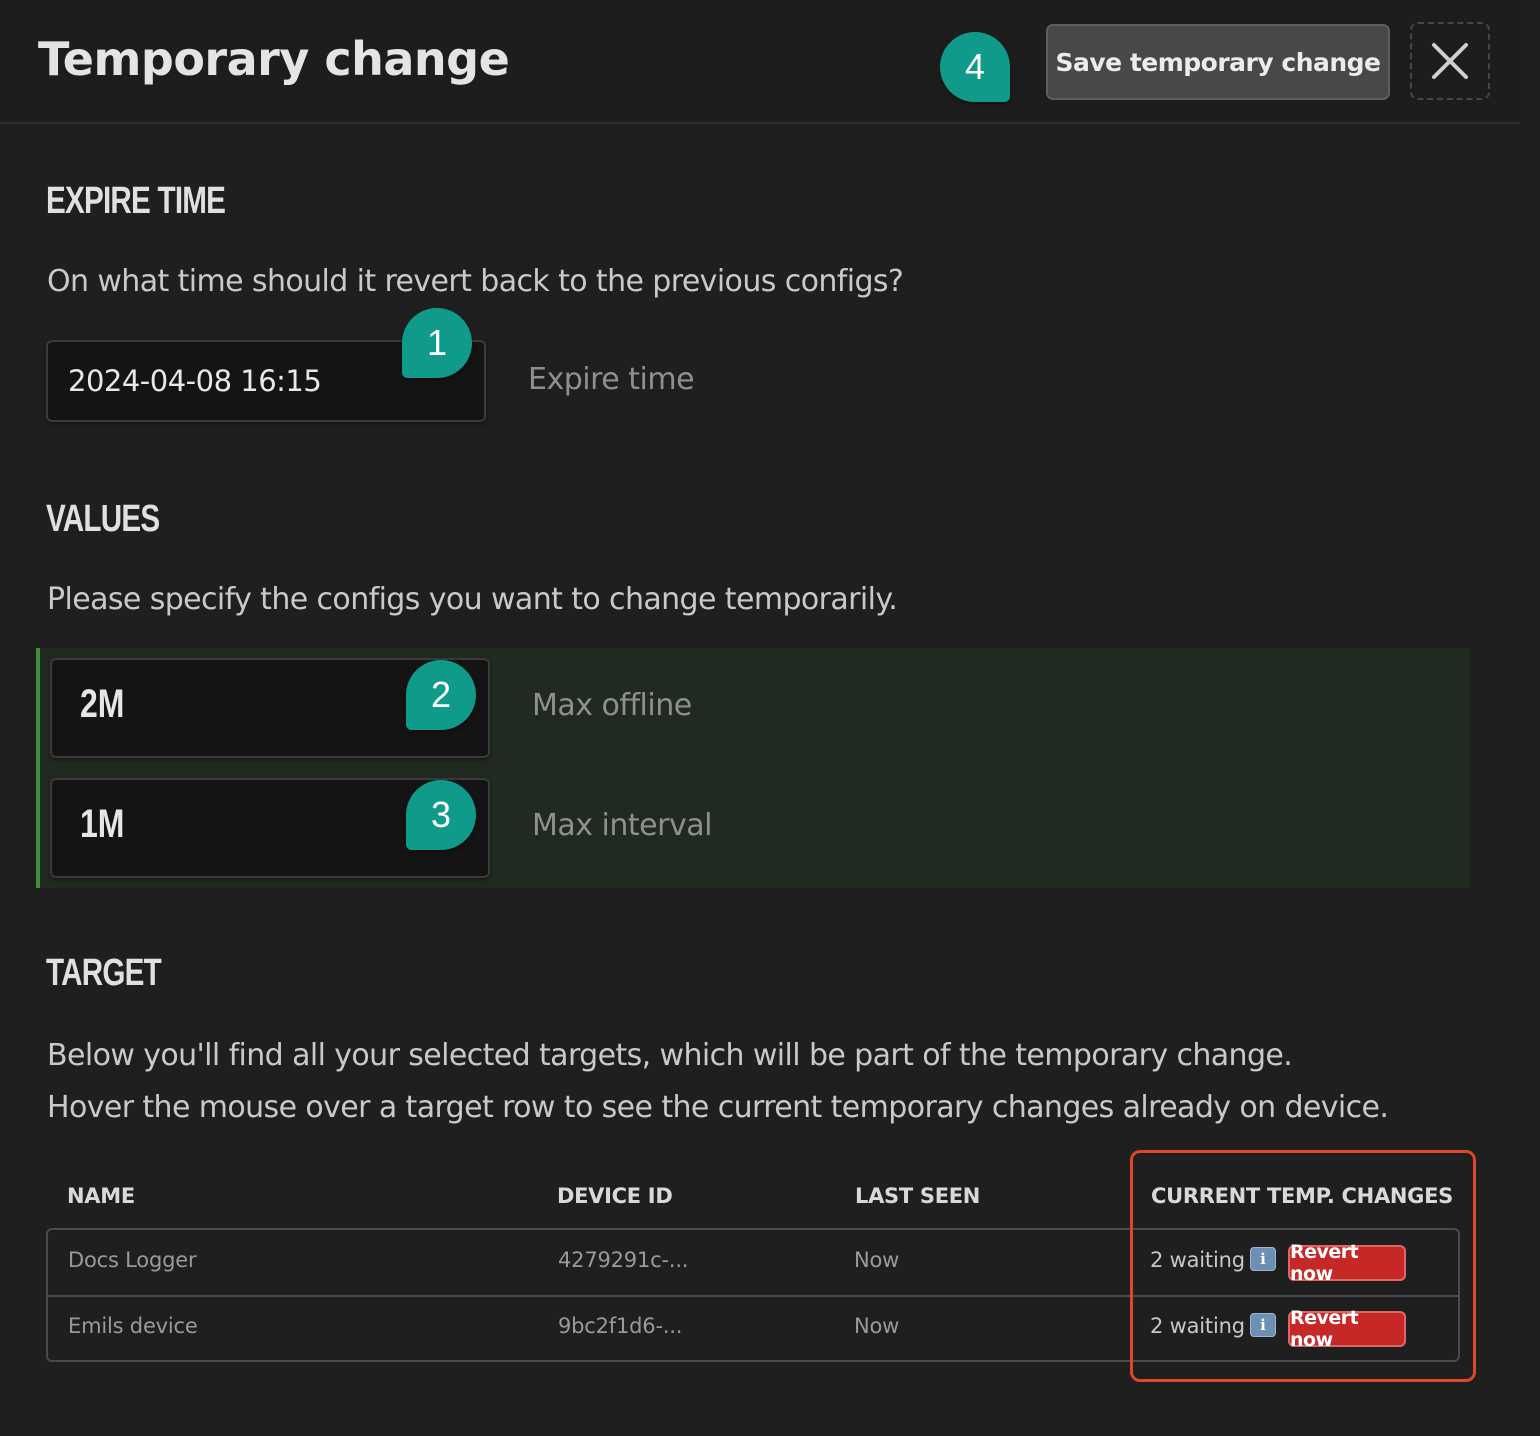 This screenshot has height=1436, width=1540. What do you see at coordinates (975, 67) in the screenshot?
I see `step-marker-4: 4` at bounding box center [975, 67].